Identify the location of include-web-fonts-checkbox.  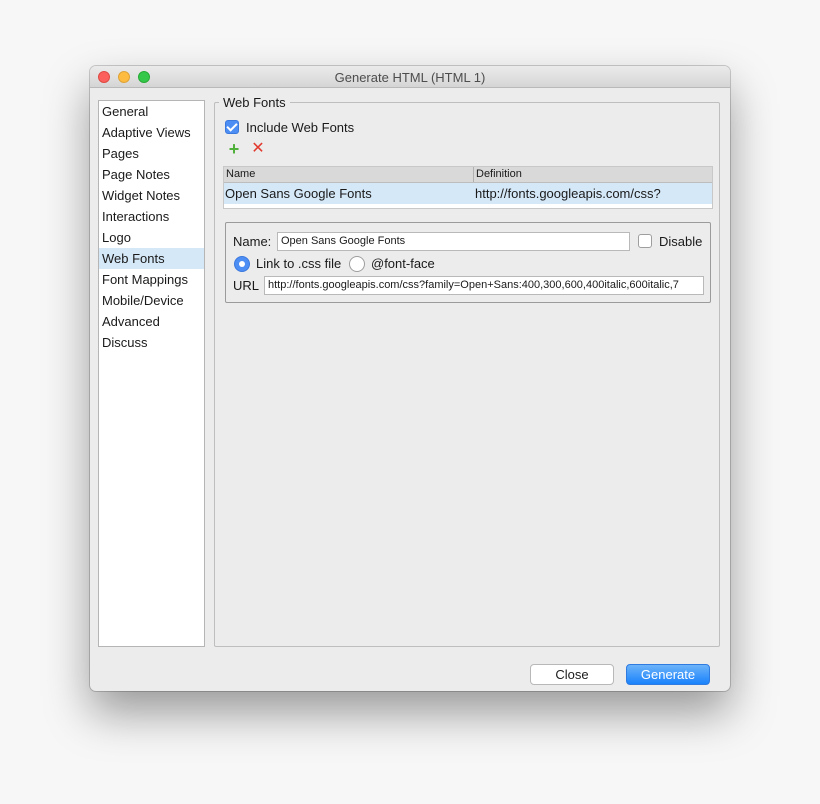
(232, 127).